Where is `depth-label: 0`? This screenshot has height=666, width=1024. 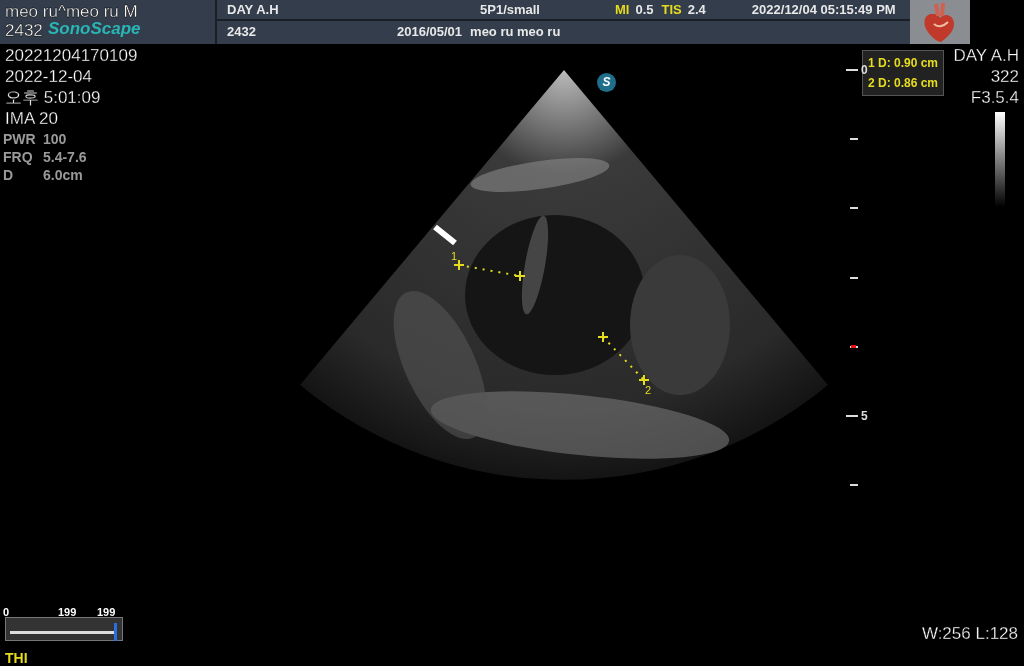
depth-label: 0 is located at coordinates (864, 70).